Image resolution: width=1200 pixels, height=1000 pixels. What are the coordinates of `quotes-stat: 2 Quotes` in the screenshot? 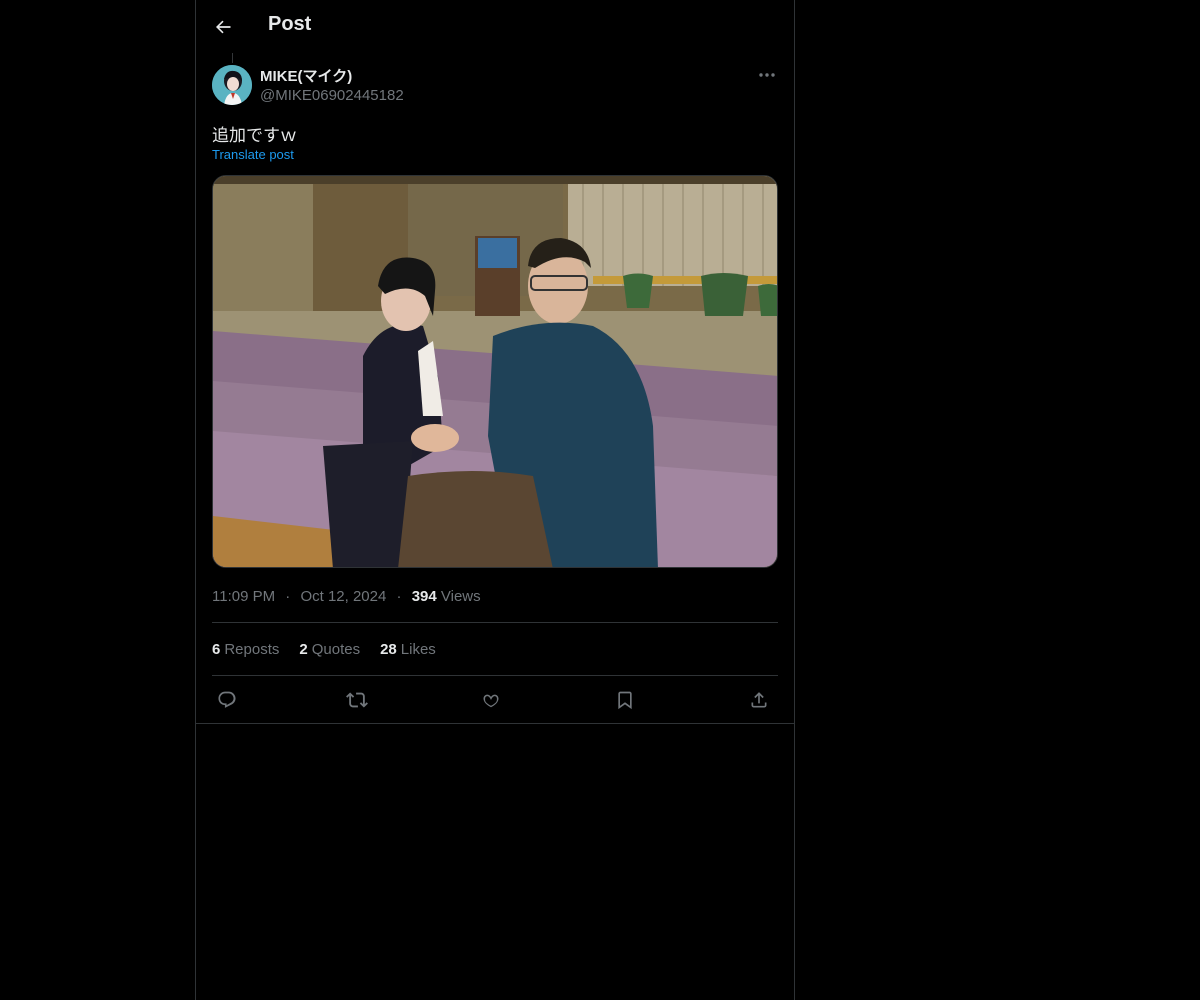 It's located at (329, 649).